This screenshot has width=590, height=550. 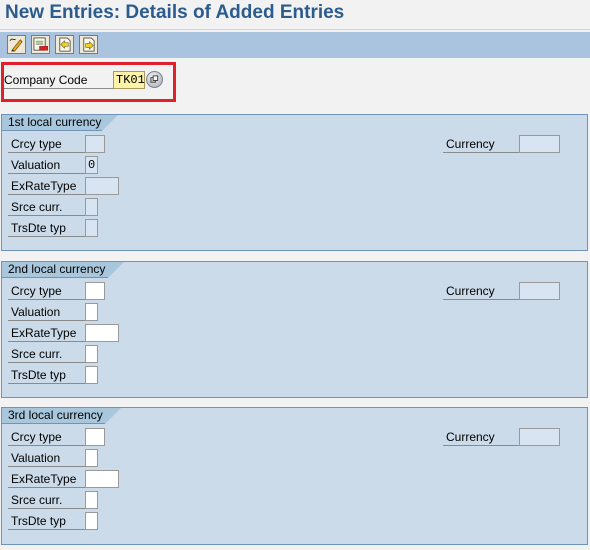 I want to click on possible-entries-button, so click(x=154, y=79).